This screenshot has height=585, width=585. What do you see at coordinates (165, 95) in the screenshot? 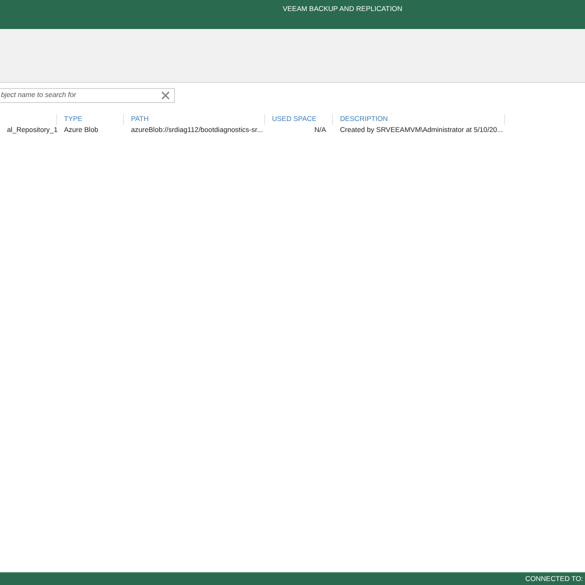
I see `close-icon` at bounding box center [165, 95].